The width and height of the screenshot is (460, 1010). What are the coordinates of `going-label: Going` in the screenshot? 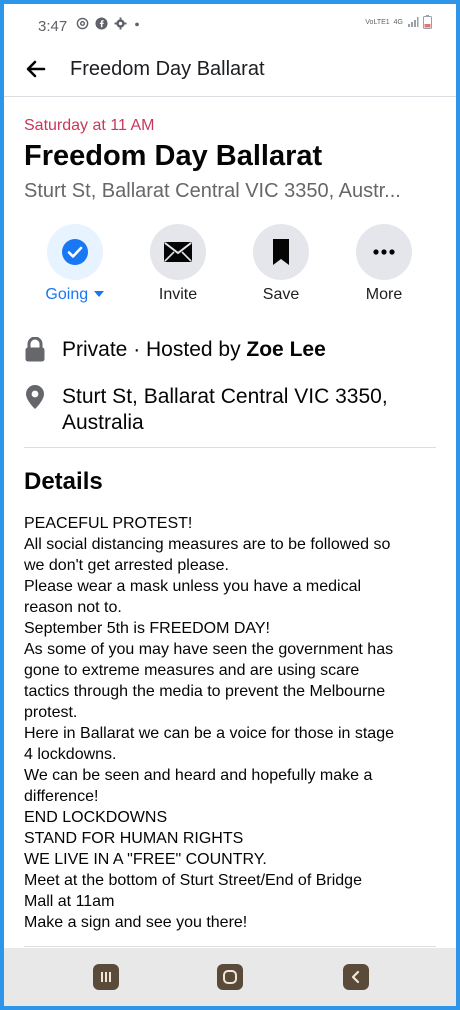 It's located at (75, 295).